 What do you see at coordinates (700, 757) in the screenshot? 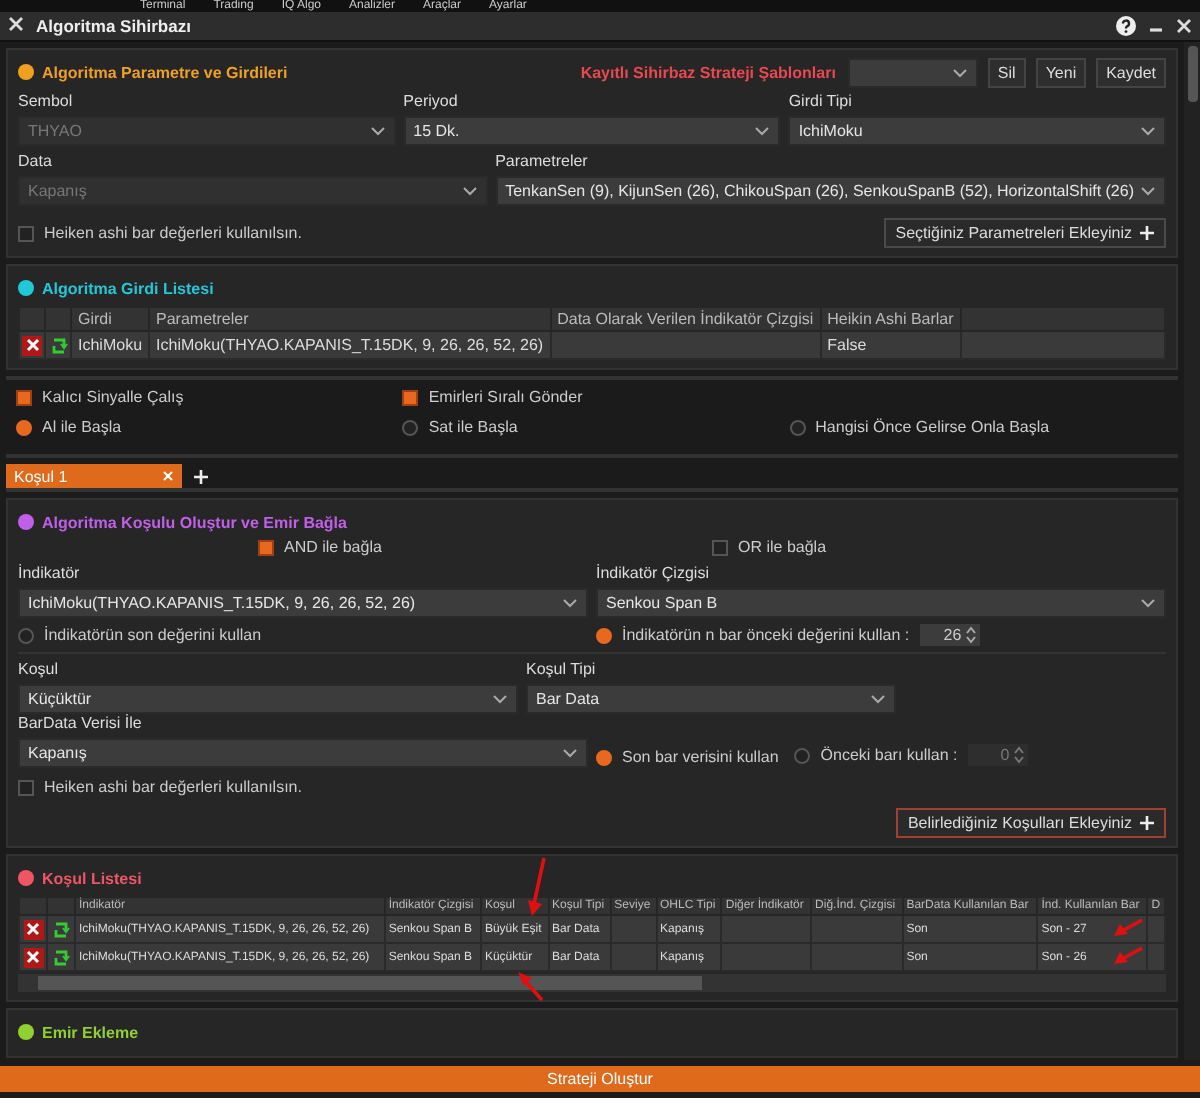
I see `radio-label: Son bar verisini kullan` at bounding box center [700, 757].